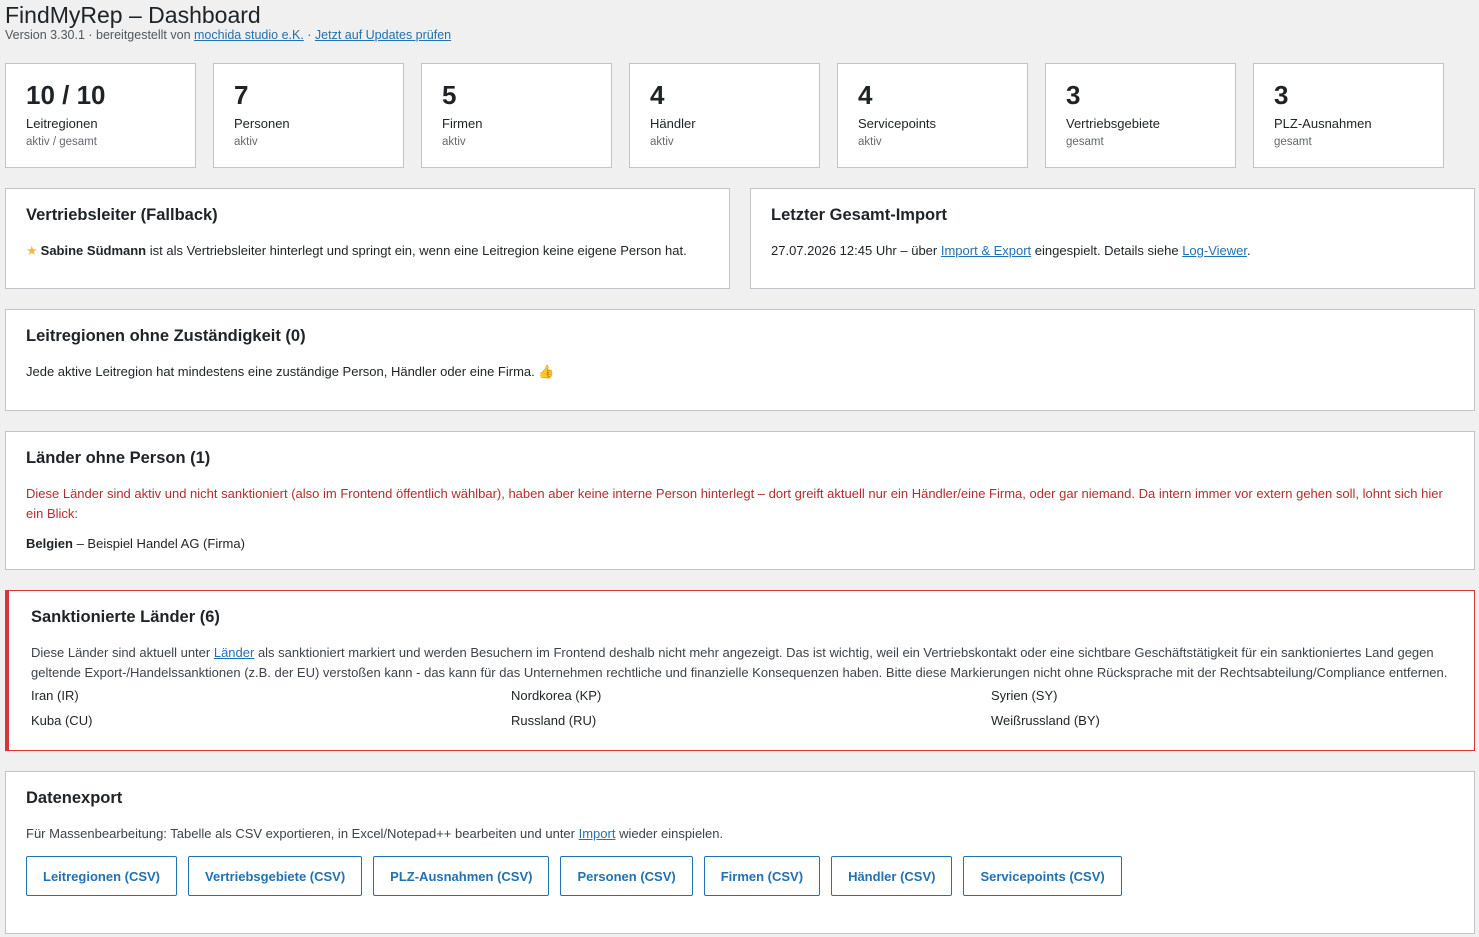 The image size is (1479, 937). Describe the element at coordinates (1024, 695) in the screenshot. I see `list-item: Syrien (SY)` at that location.